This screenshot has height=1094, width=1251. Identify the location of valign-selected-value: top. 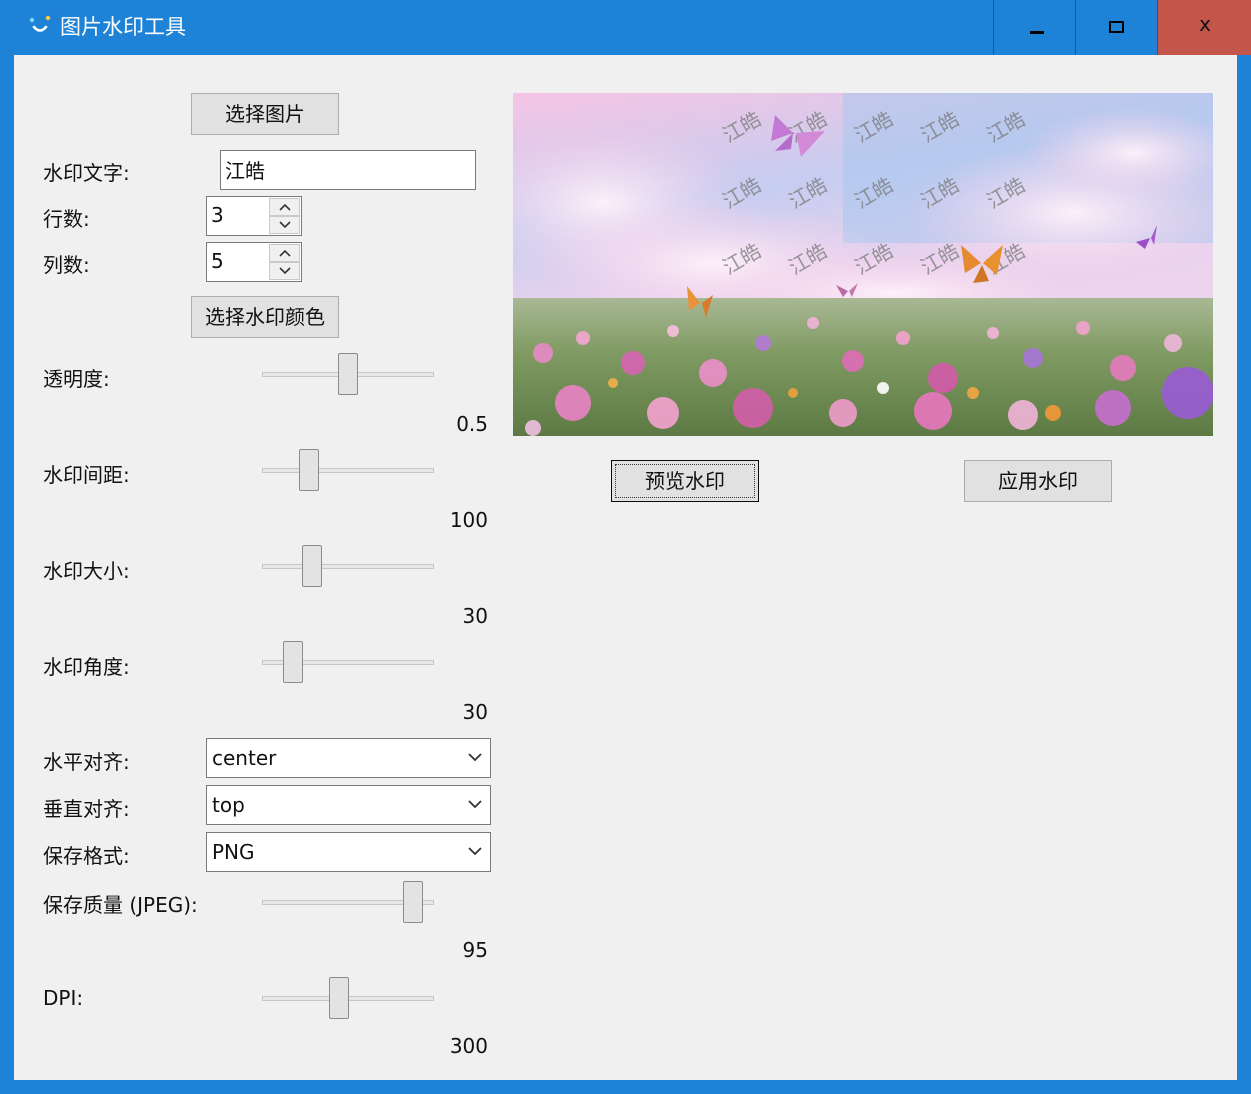
(228, 805).